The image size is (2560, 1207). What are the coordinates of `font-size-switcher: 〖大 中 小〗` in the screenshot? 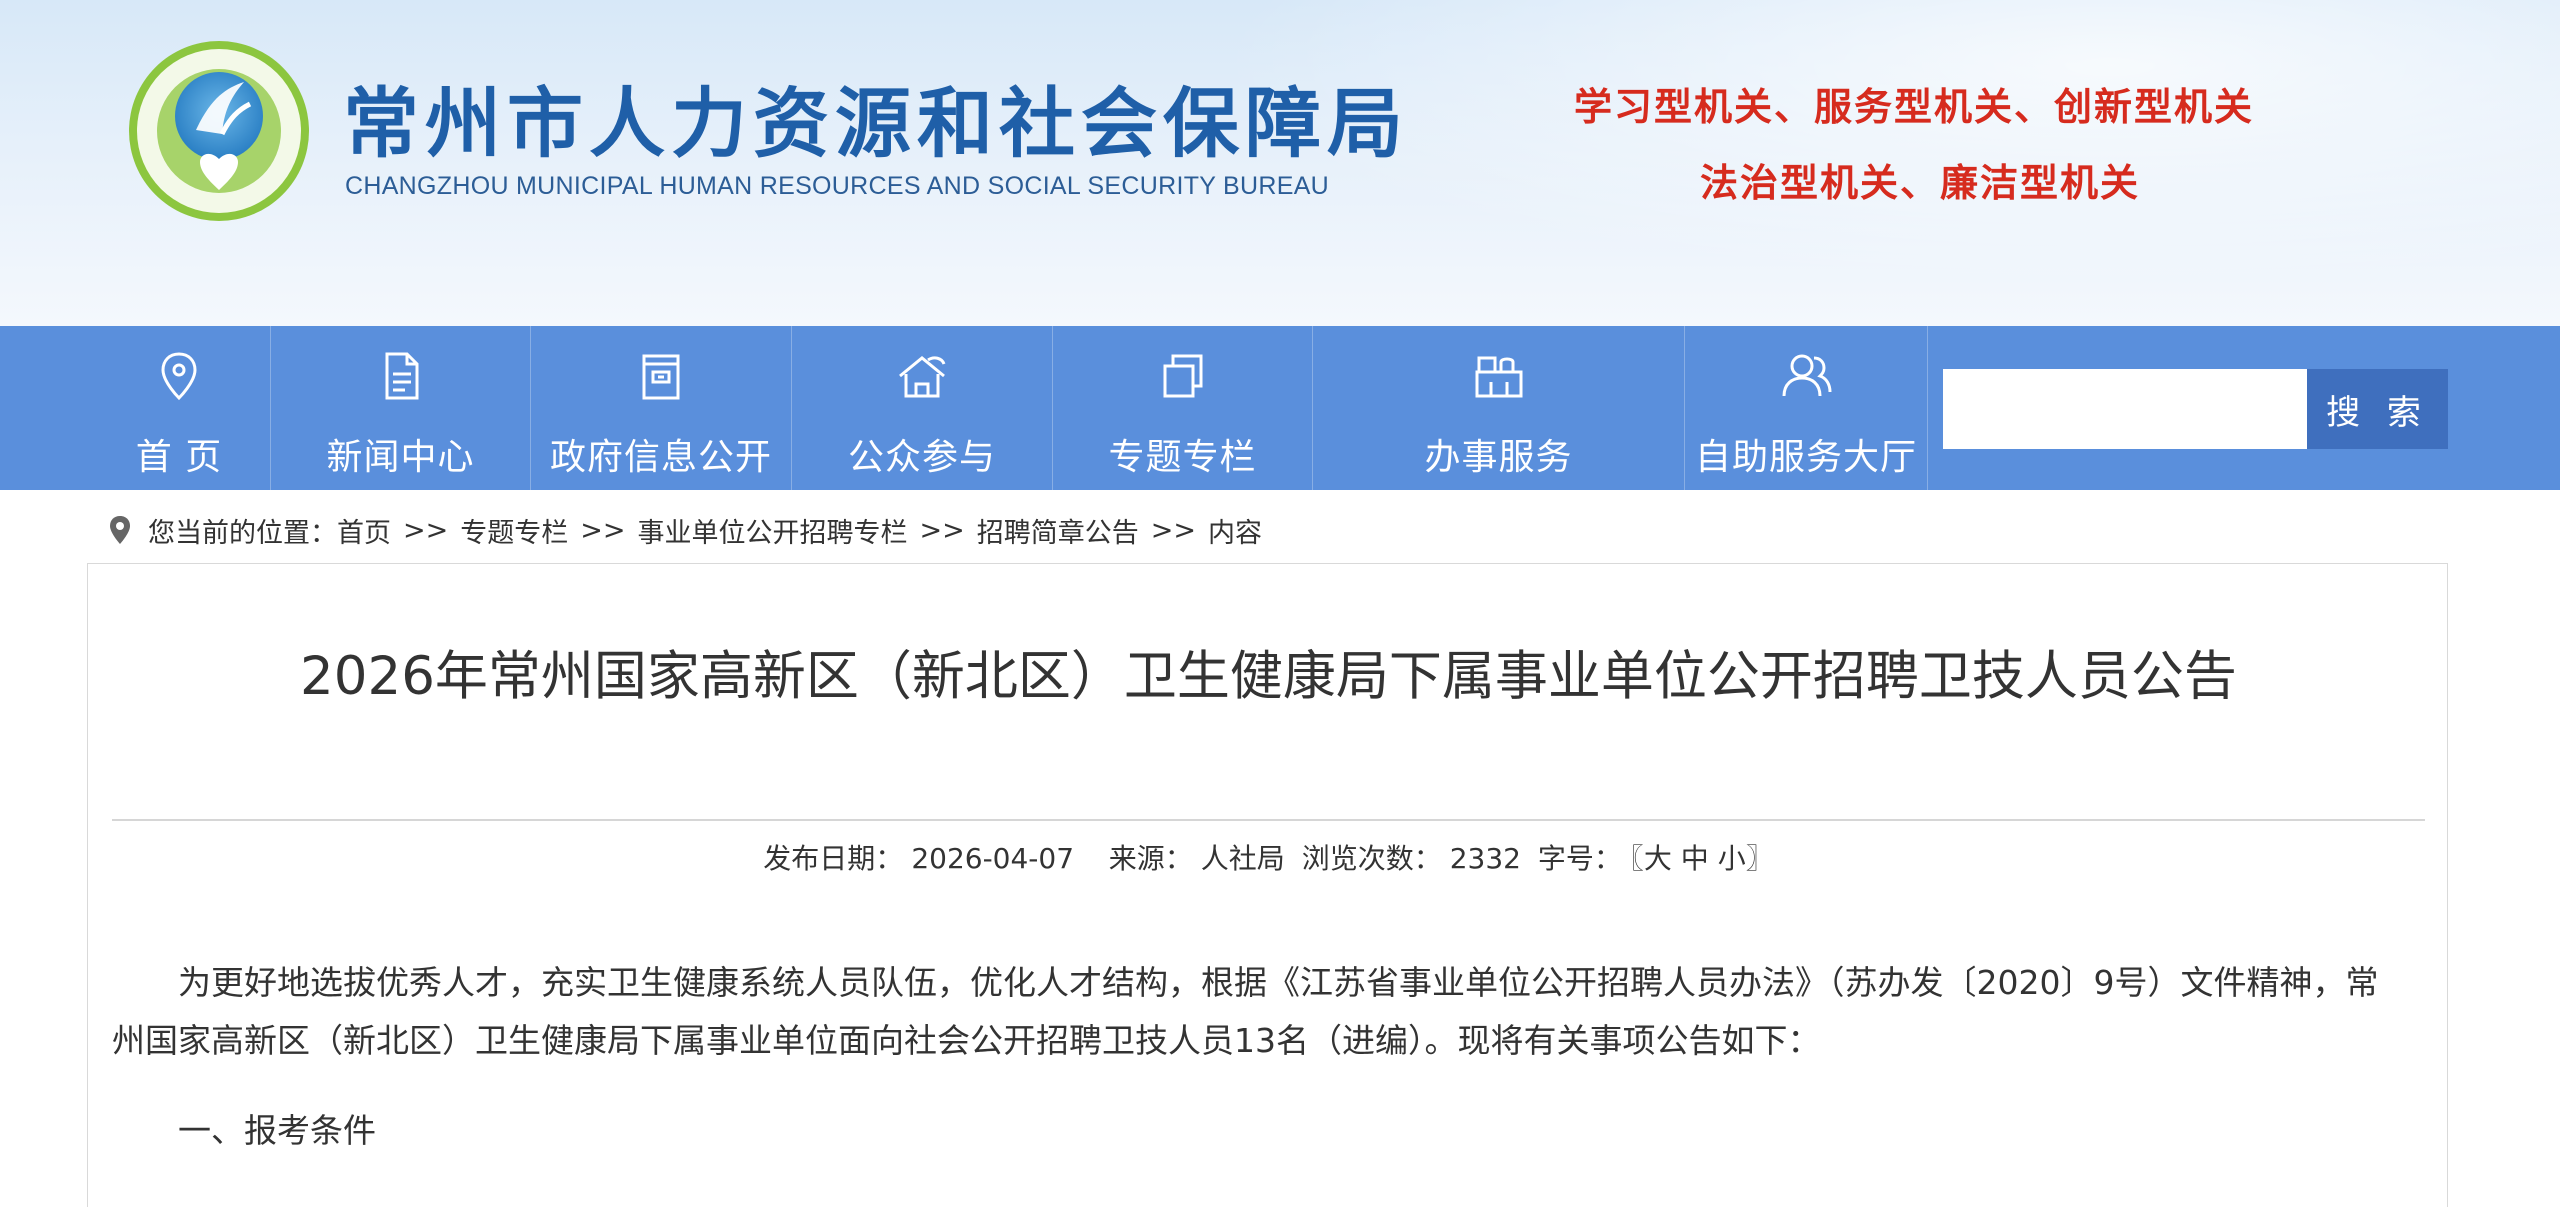 It's located at (1702, 858).